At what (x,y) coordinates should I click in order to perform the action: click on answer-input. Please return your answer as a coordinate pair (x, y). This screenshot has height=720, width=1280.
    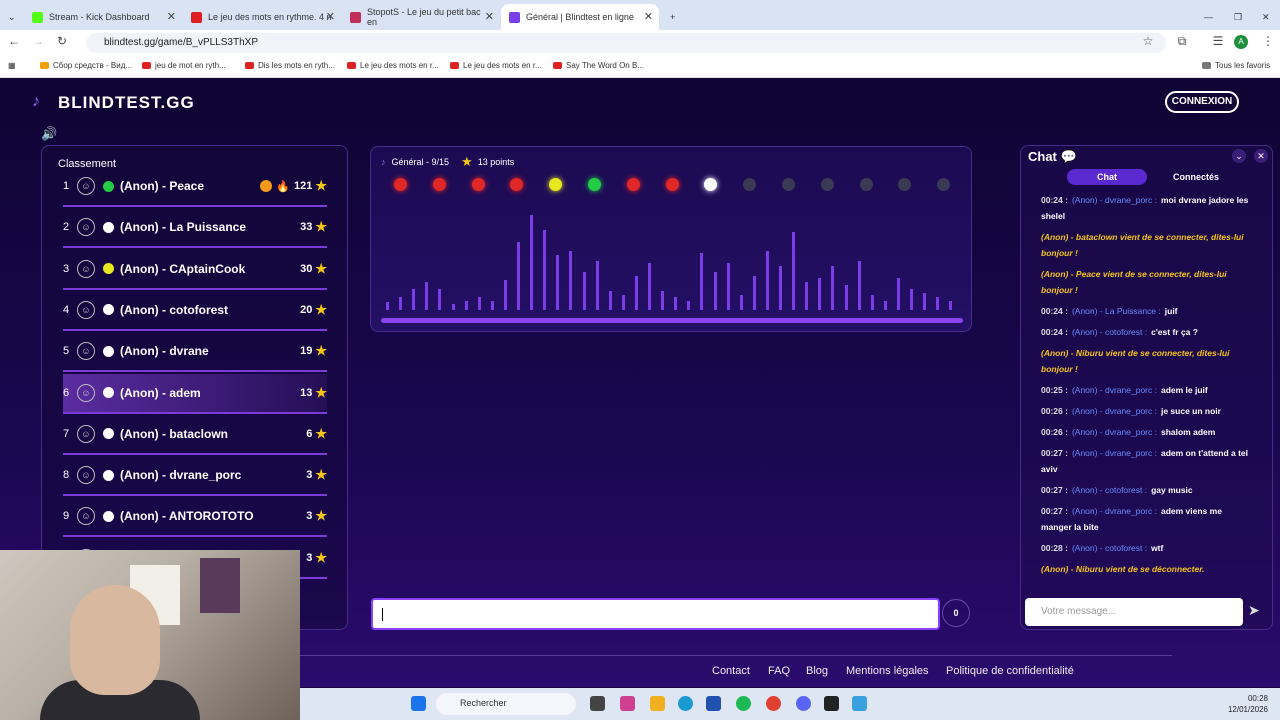
    Looking at the image, I should click on (655, 614).